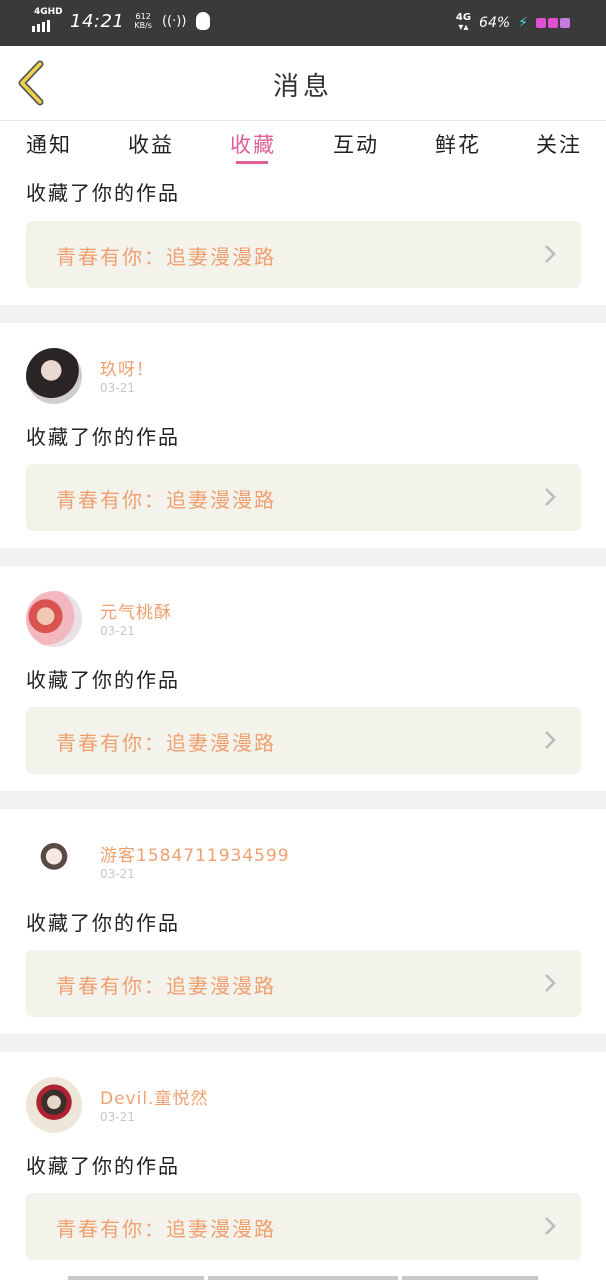  What do you see at coordinates (303, 1278) in the screenshot?
I see `scroll-indicator` at bounding box center [303, 1278].